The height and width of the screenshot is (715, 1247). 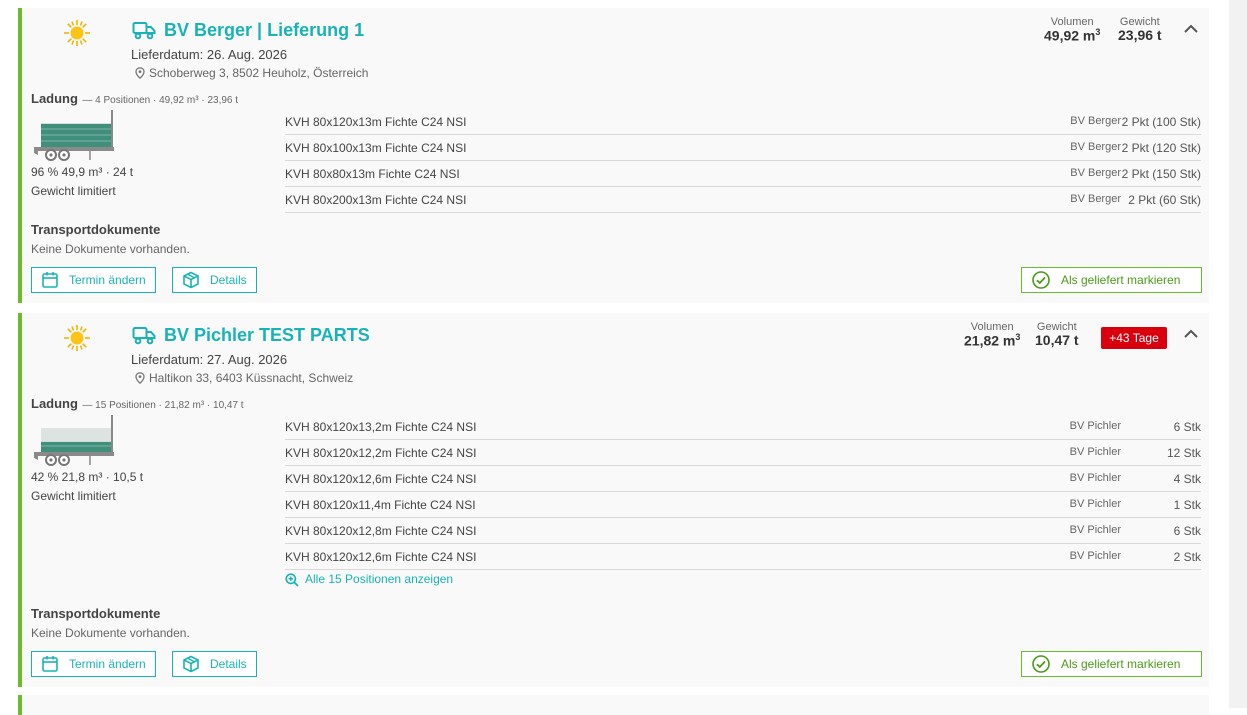 I want to click on volume-stat: Volumen 49,92 m3, so click(x=1072, y=30).